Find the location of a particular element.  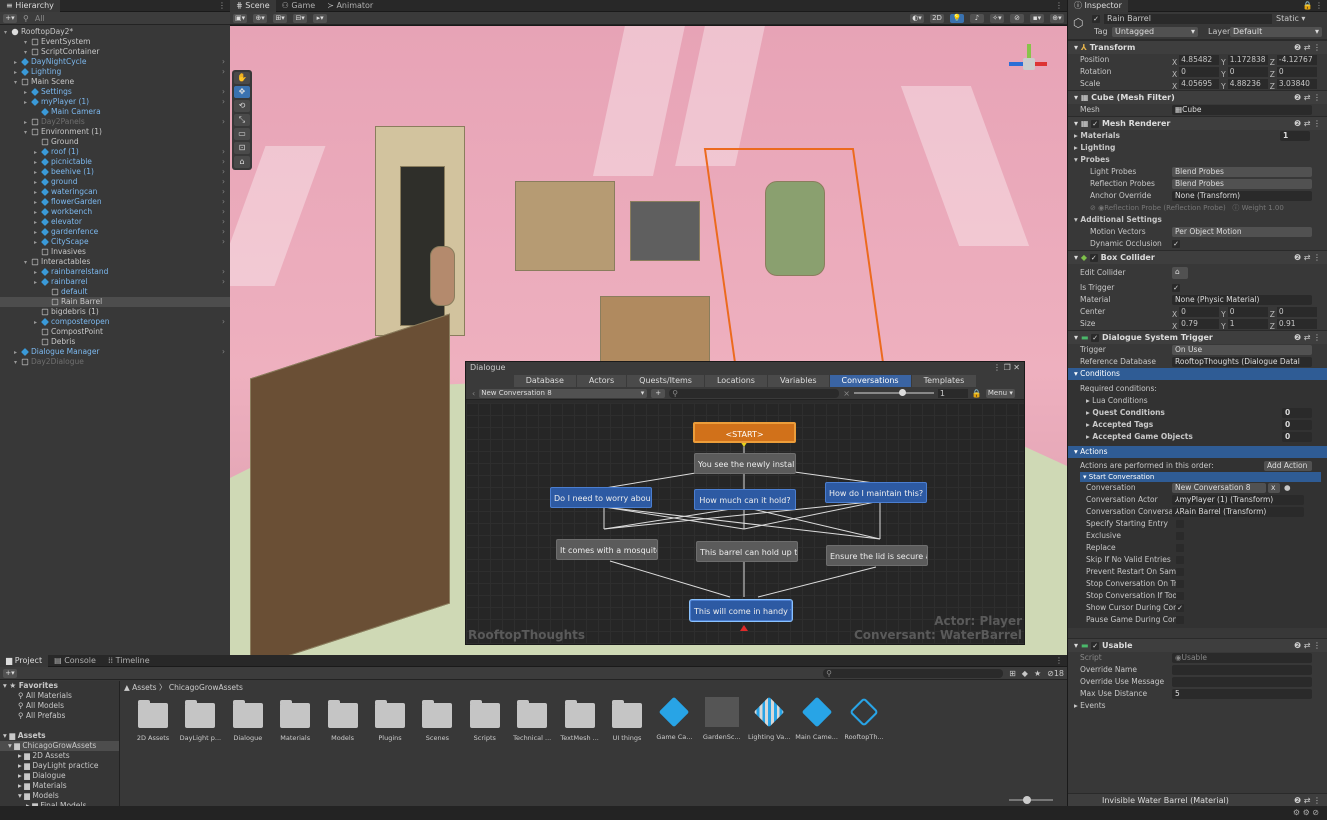

events-row: ▸ Events is located at coordinates (1197, 706).